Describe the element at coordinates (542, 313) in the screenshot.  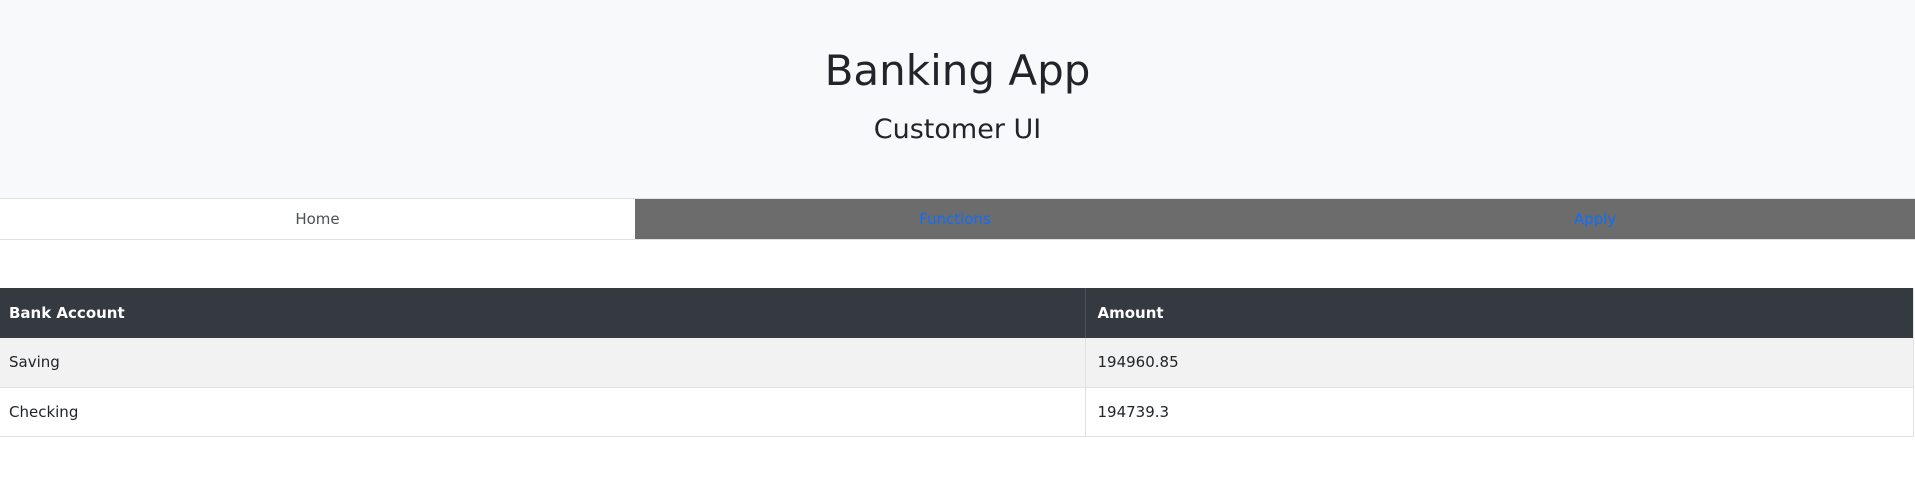
I see `column-header-bank-account: Bank Account` at that location.